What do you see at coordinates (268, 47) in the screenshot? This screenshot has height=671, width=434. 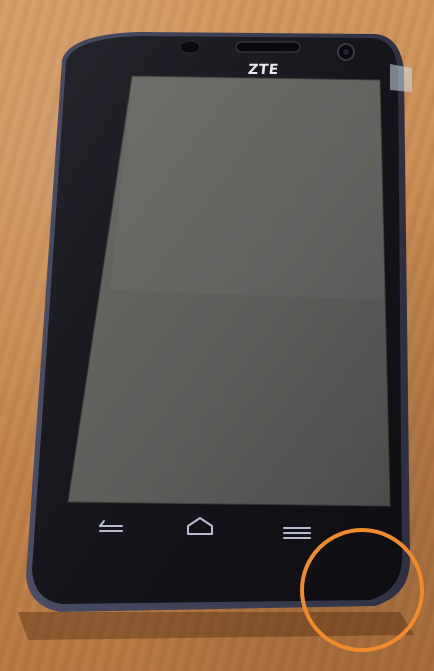 I see `earpiece-speaker` at bounding box center [268, 47].